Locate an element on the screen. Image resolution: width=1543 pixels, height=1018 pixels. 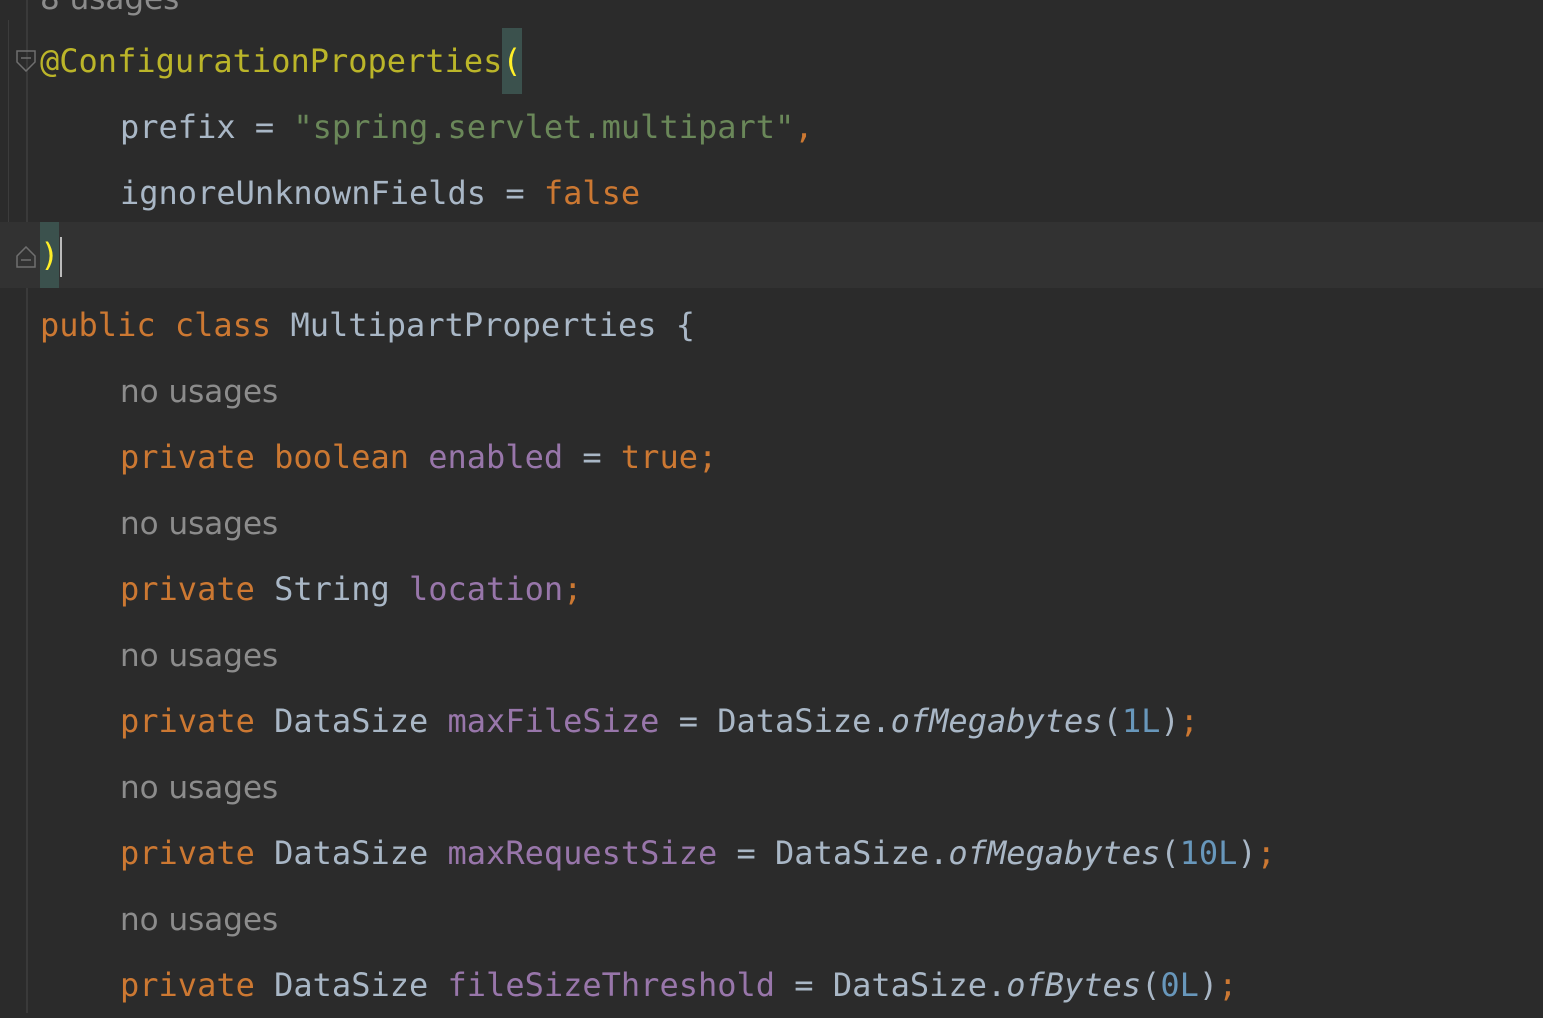
keyword-class: class is located at coordinates (223, 325).